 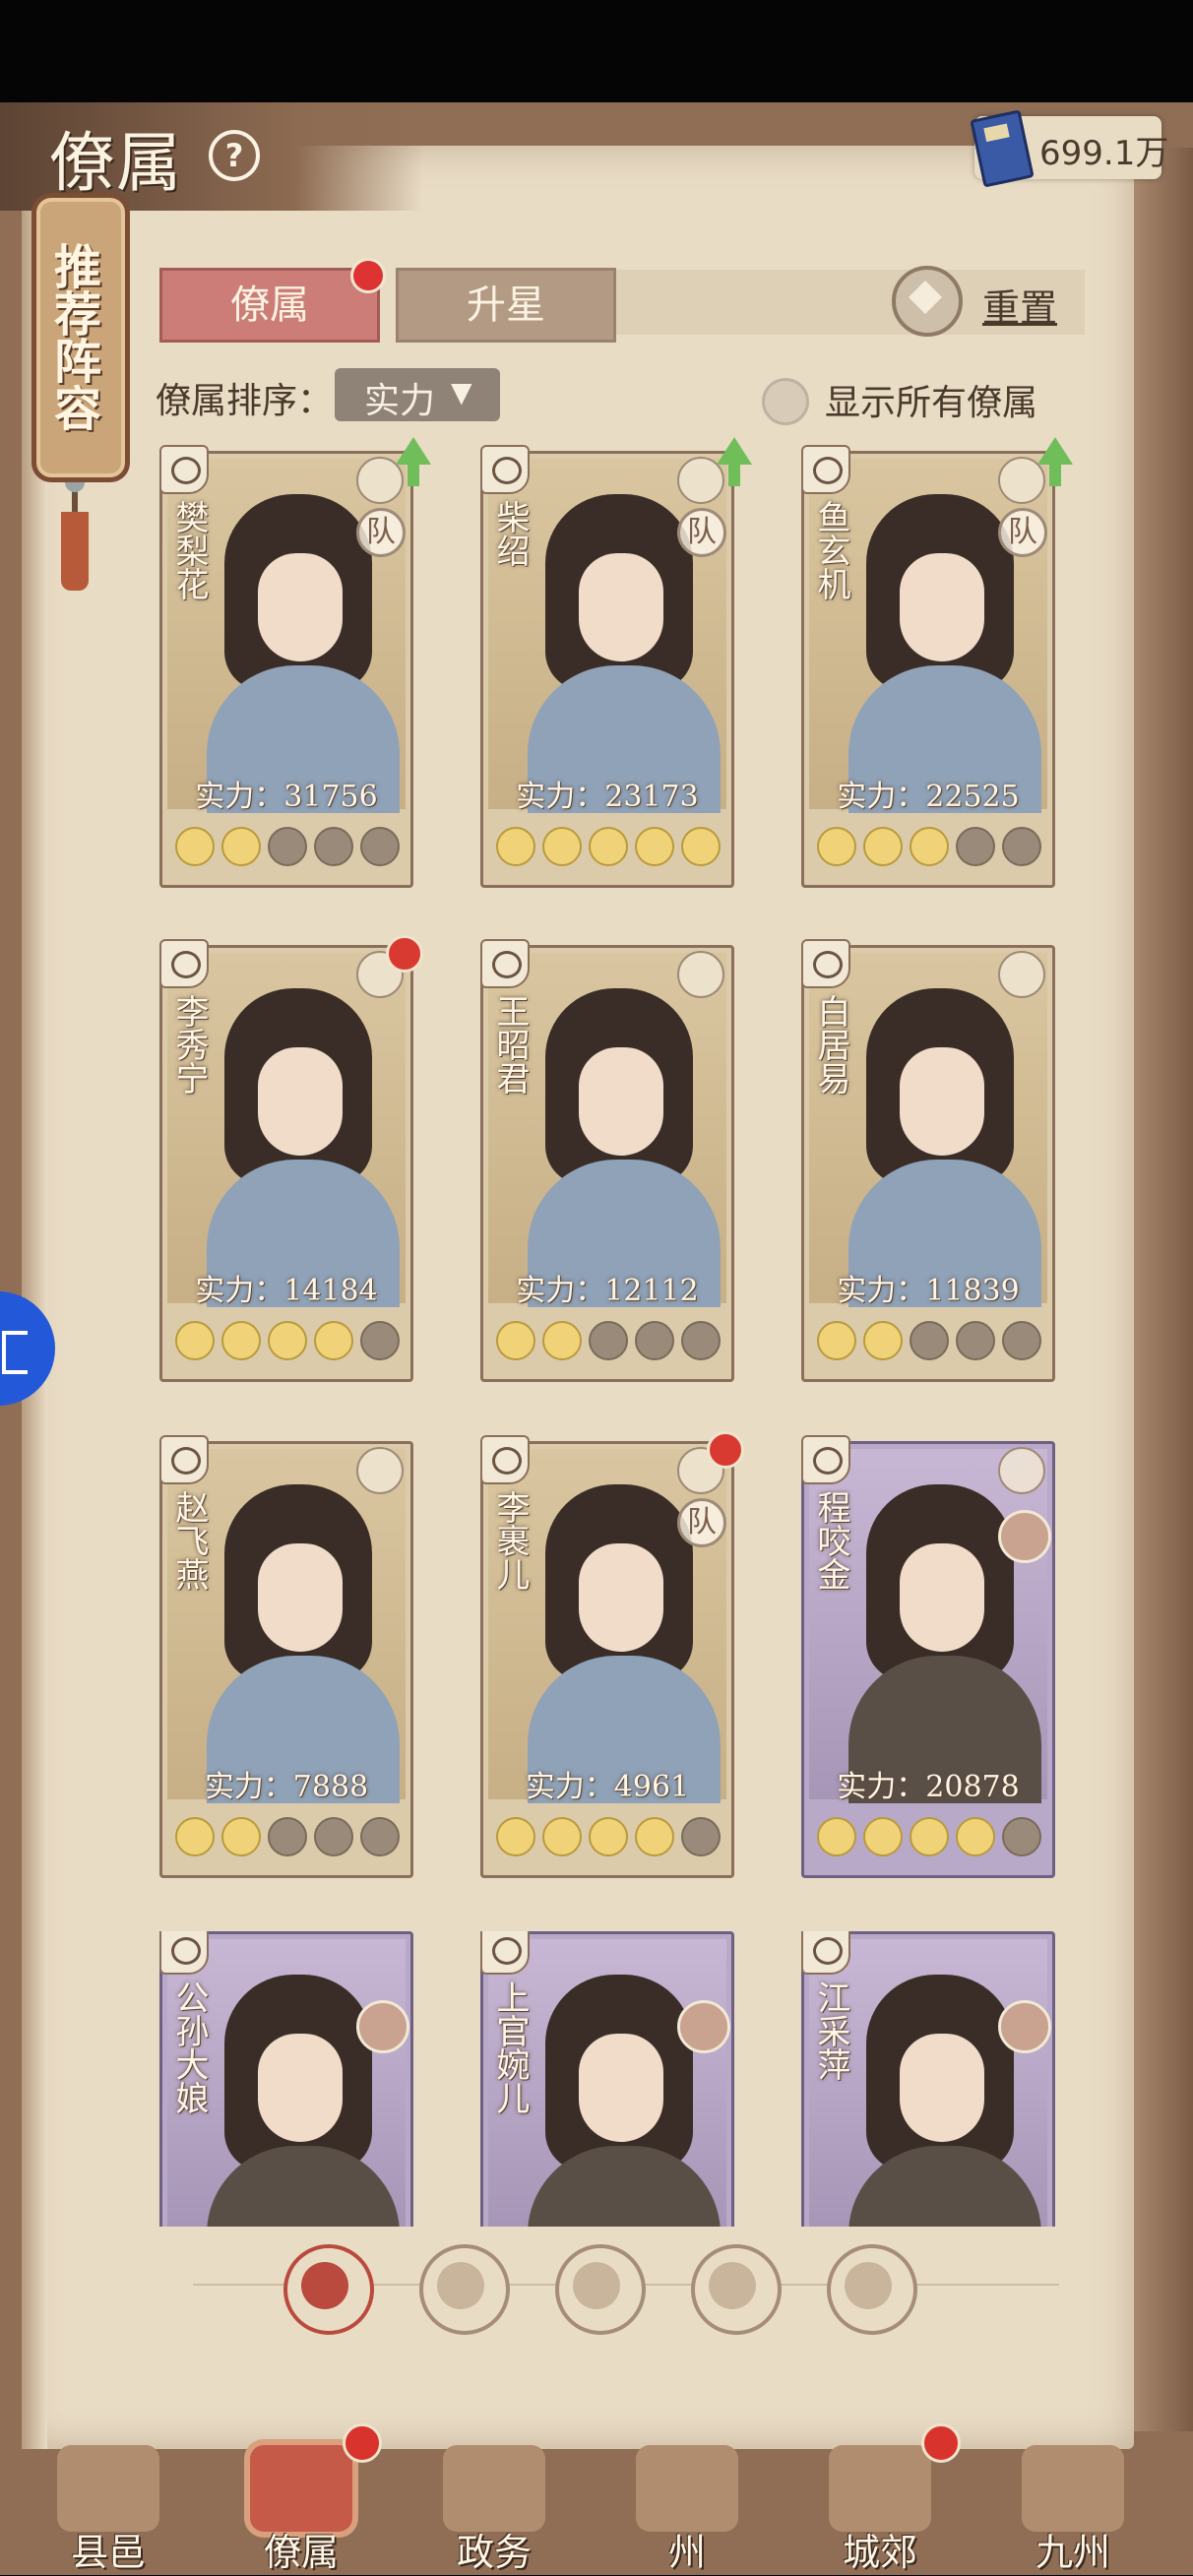 What do you see at coordinates (937, 662) in the screenshot?
I see `subordinate-card: 鱼玄机 队实力：22525` at bounding box center [937, 662].